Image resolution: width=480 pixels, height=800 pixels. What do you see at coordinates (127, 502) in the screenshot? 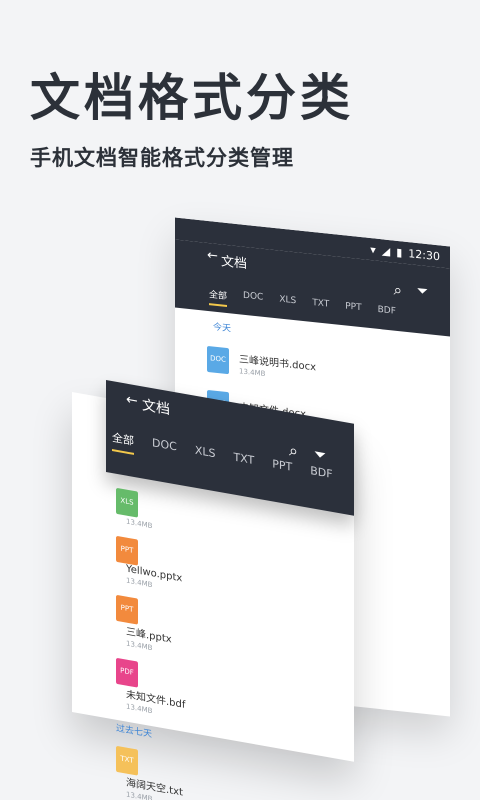
I see `xls-file-icon: XLS` at bounding box center [127, 502].